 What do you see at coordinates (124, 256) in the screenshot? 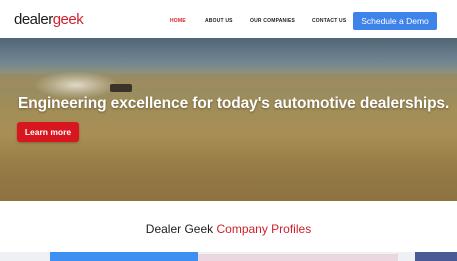
I see `profile-card-blue` at bounding box center [124, 256].